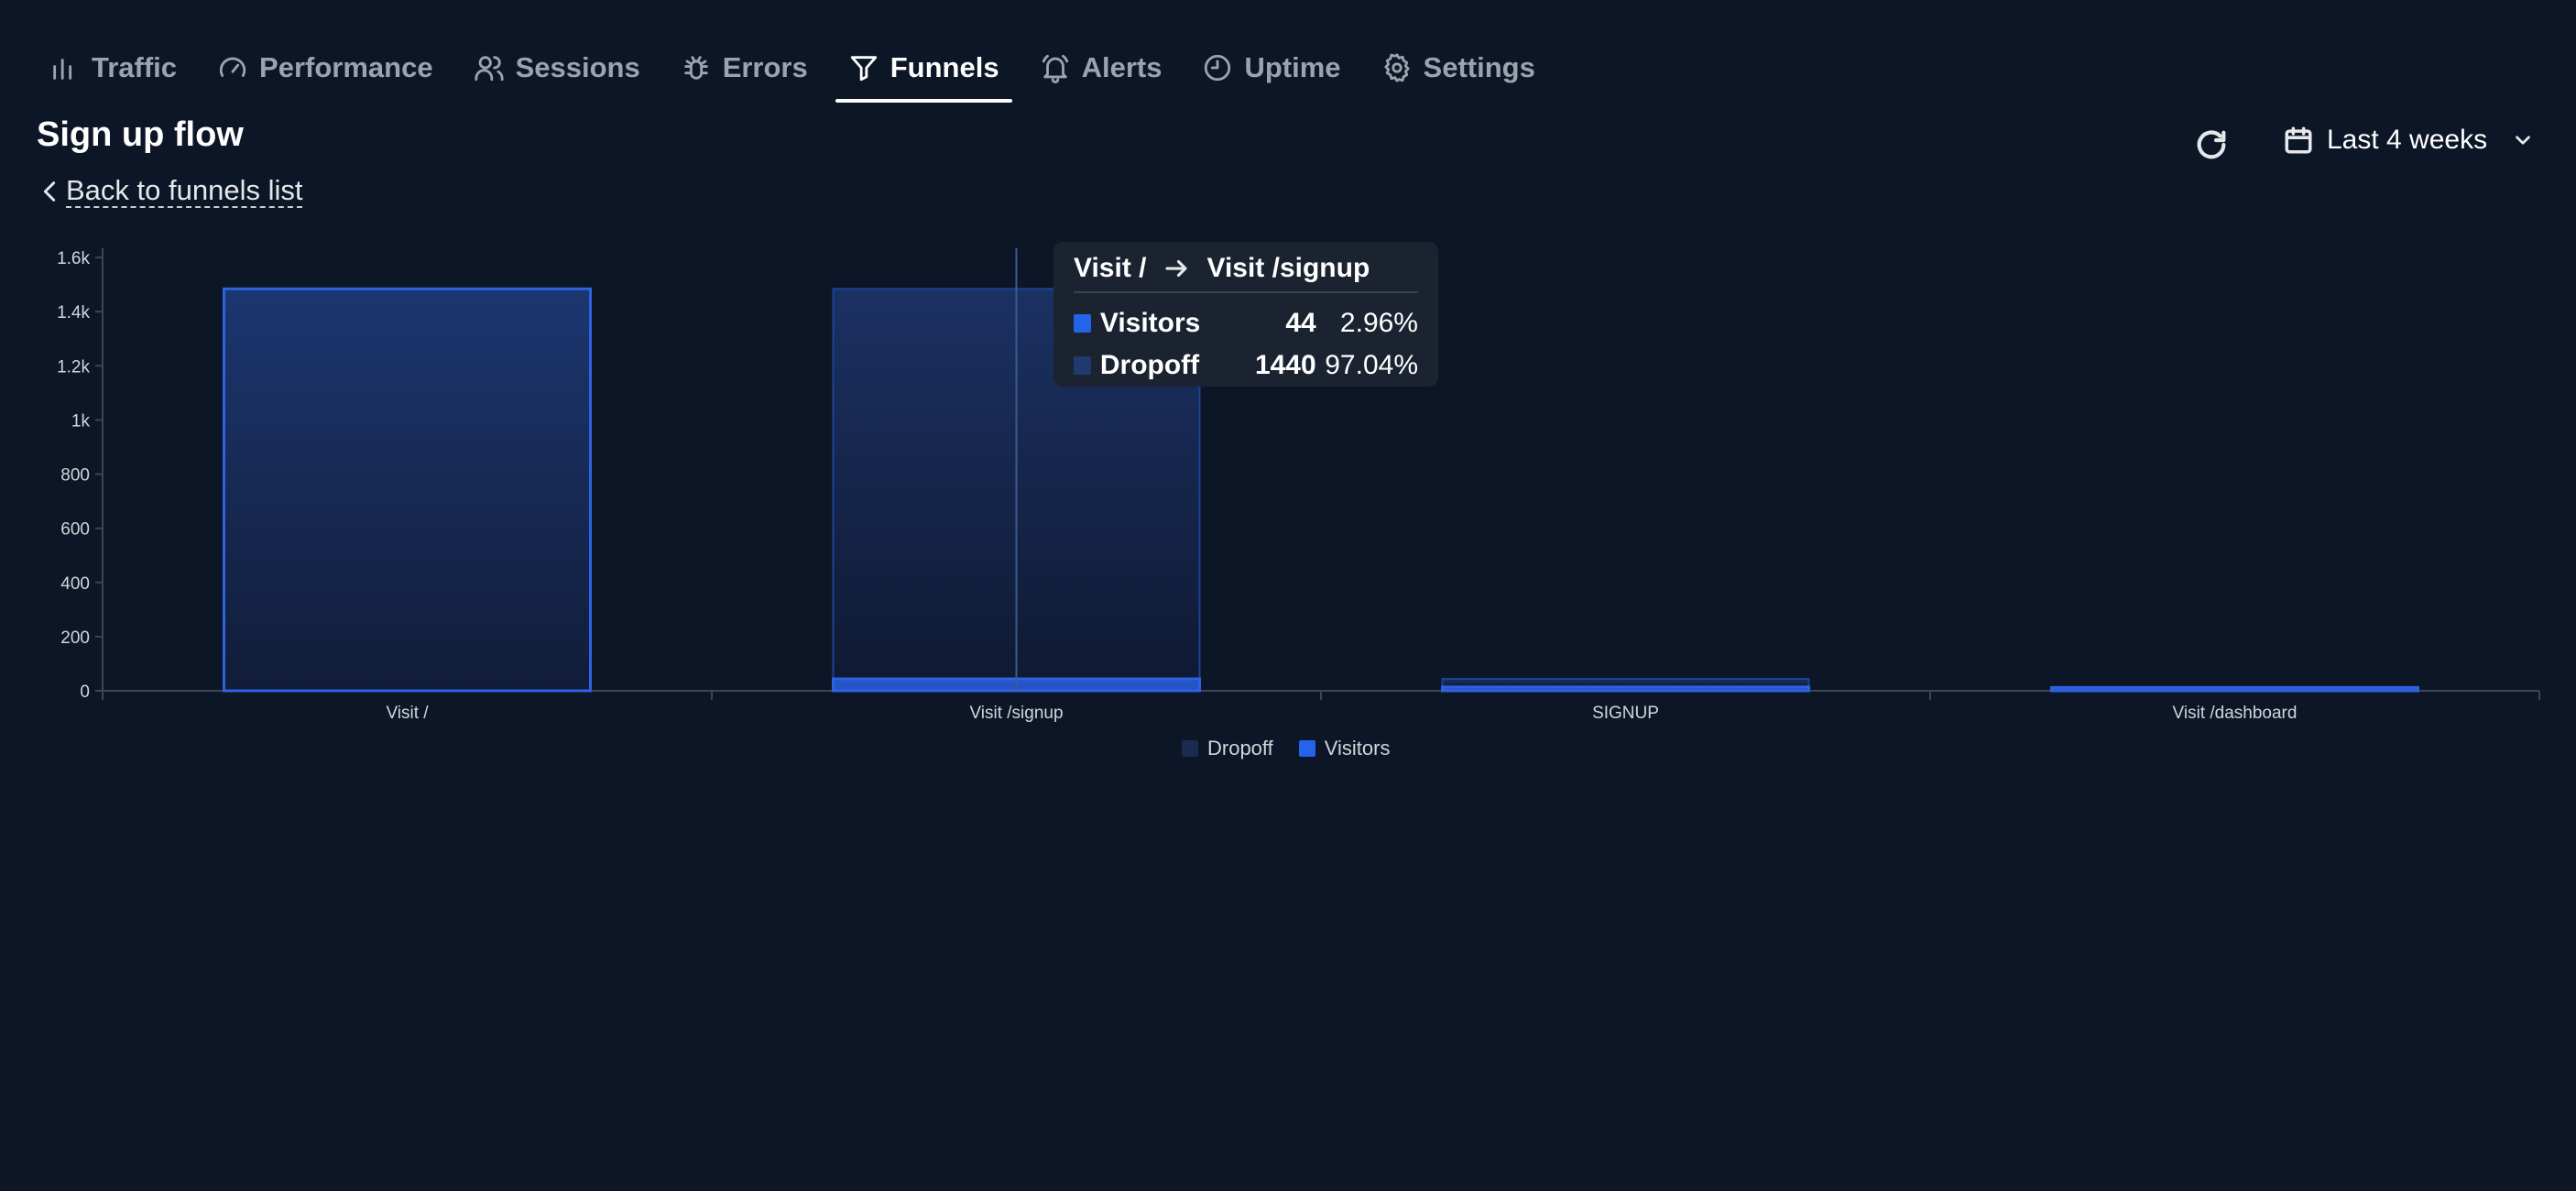  I want to click on arrow-right-icon, so click(1176, 268).